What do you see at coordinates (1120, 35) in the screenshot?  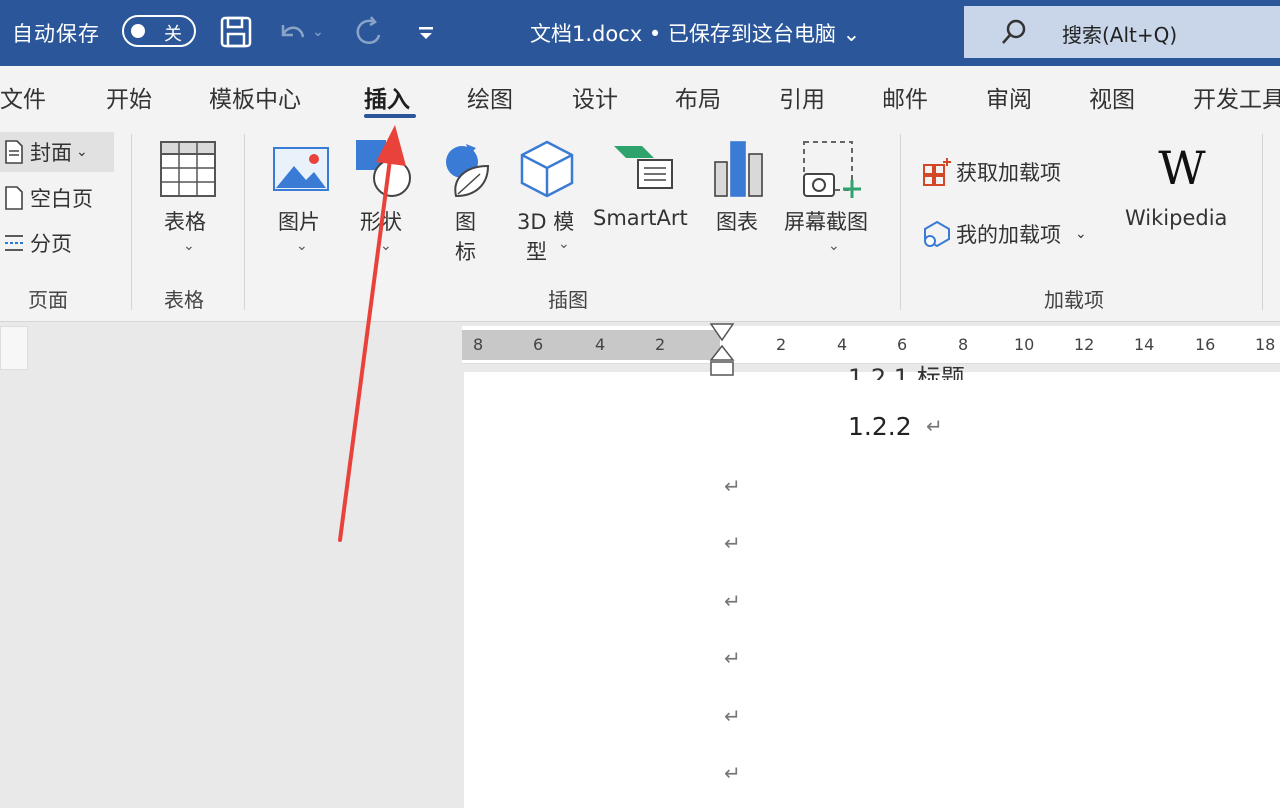 I see `search-placeholder: 搜索(Alt+Q)` at bounding box center [1120, 35].